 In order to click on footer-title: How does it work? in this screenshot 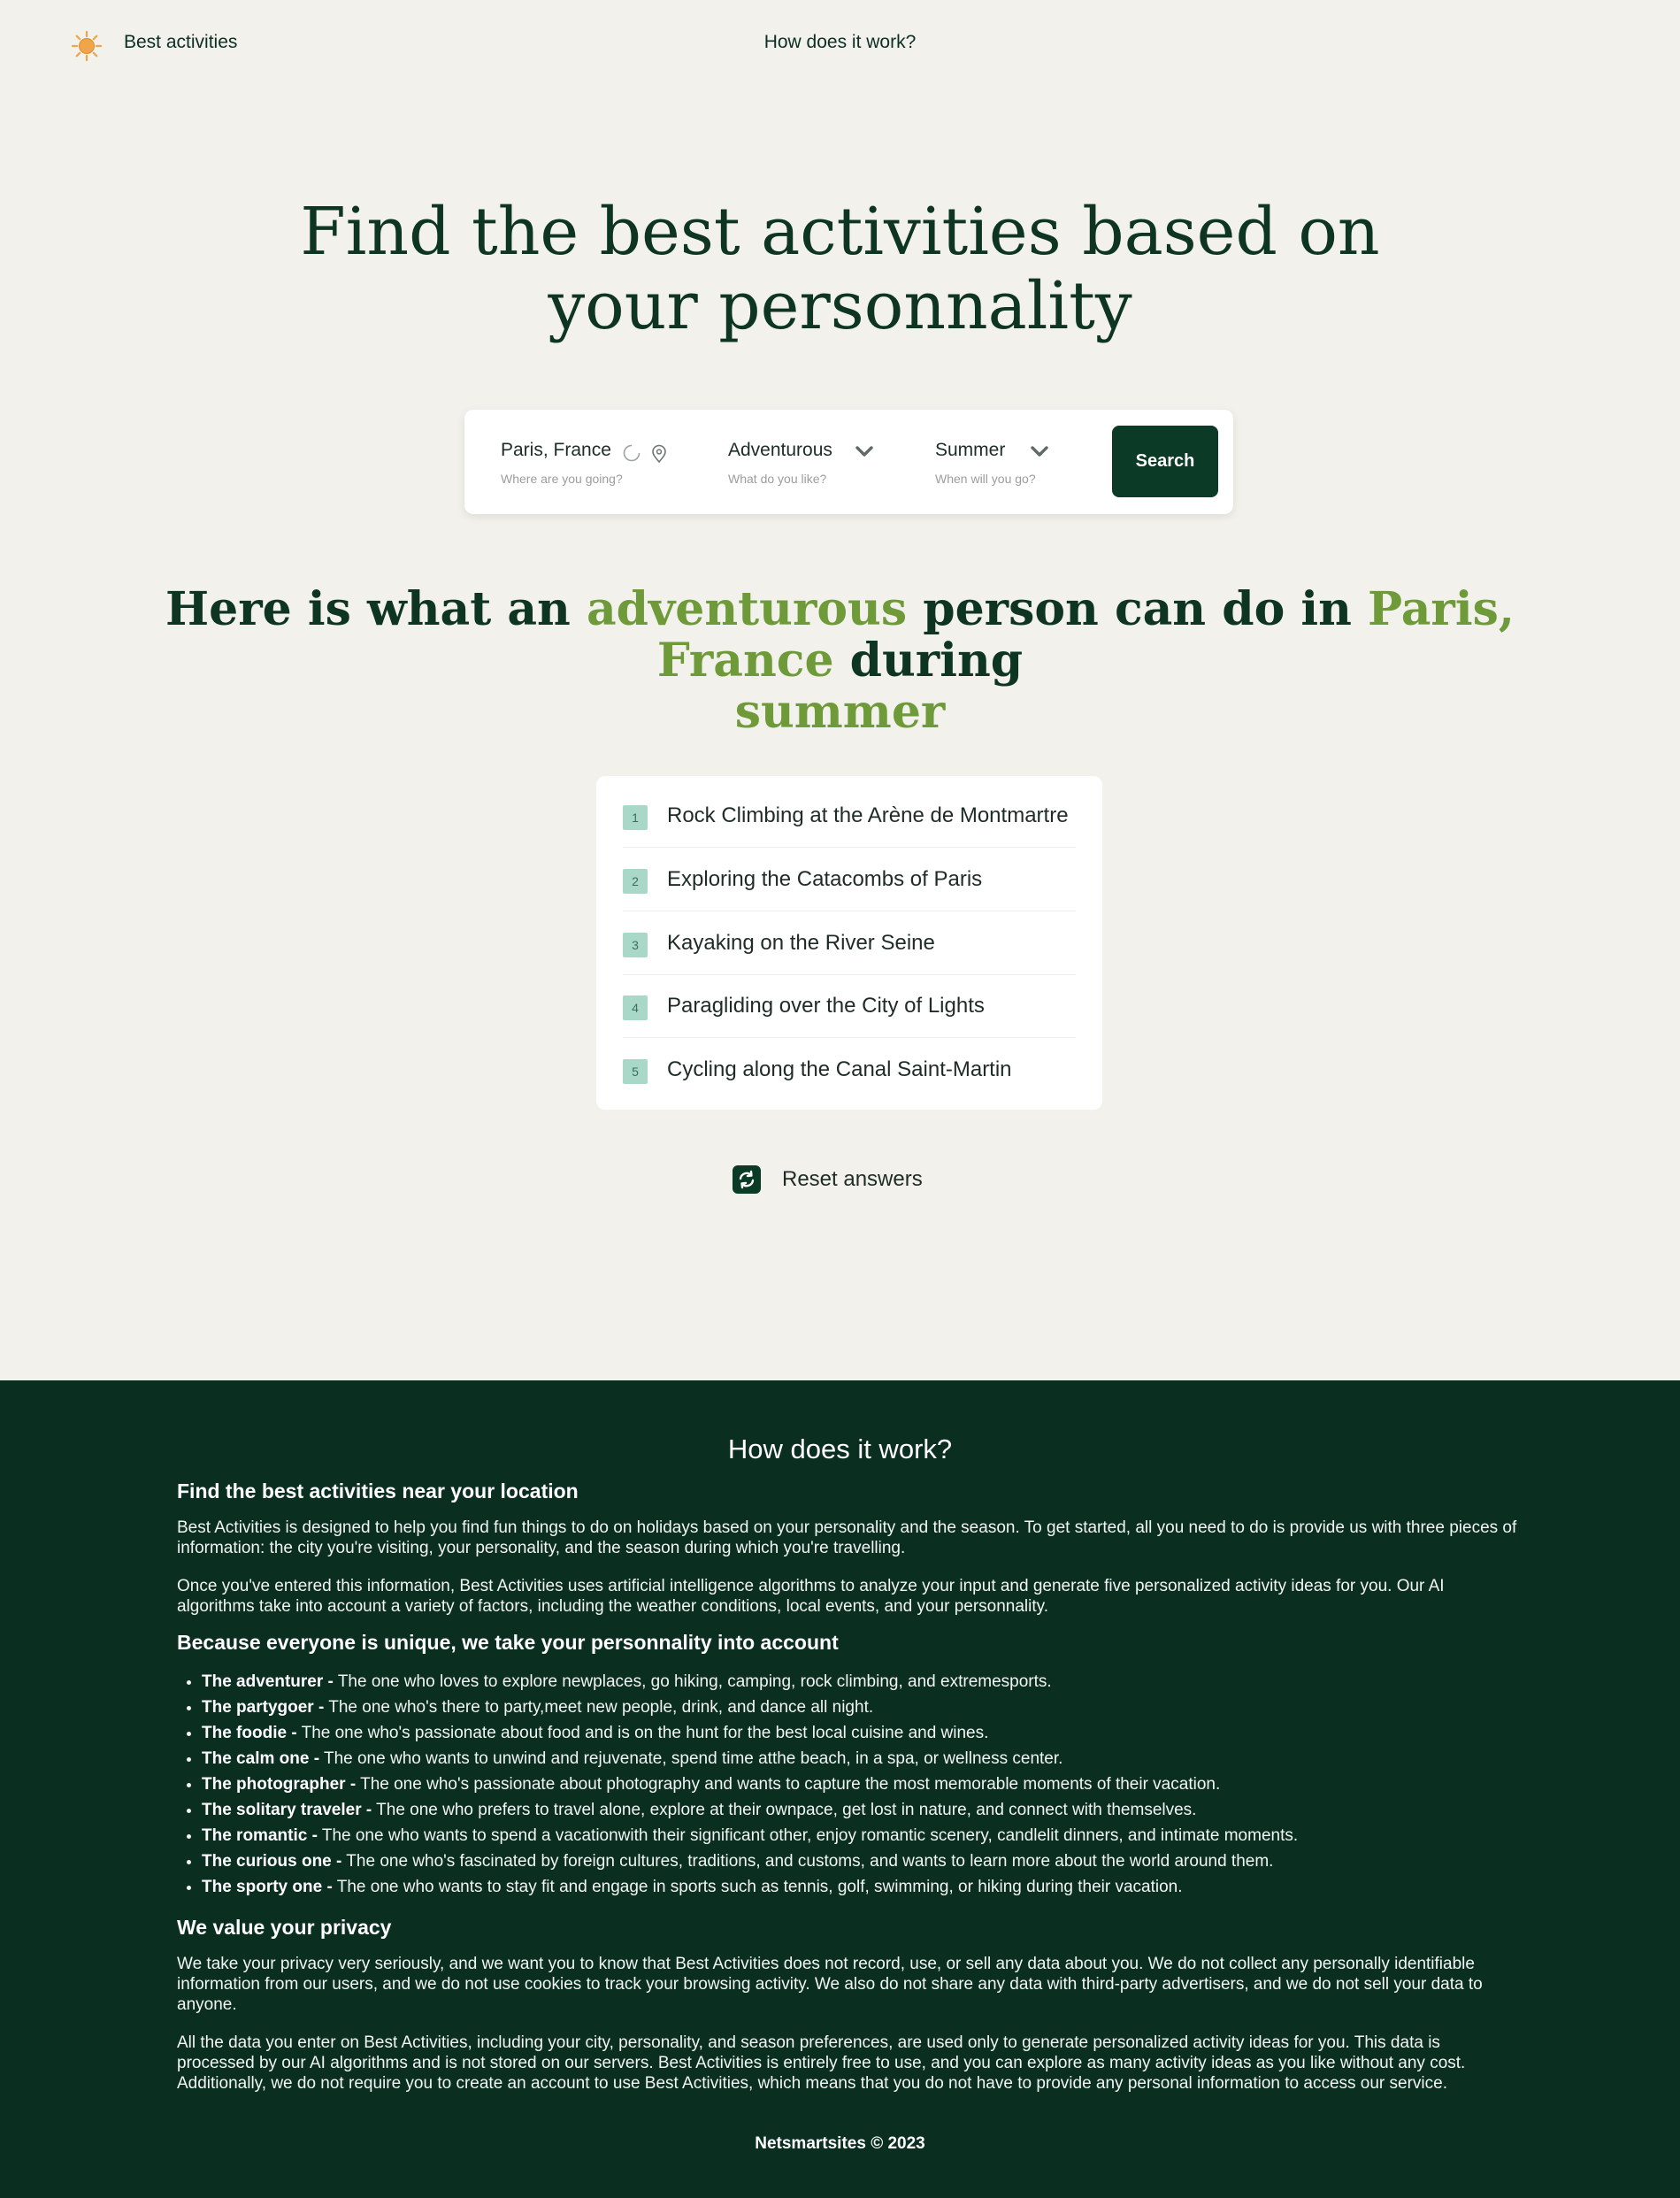, I will do `click(840, 1448)`.